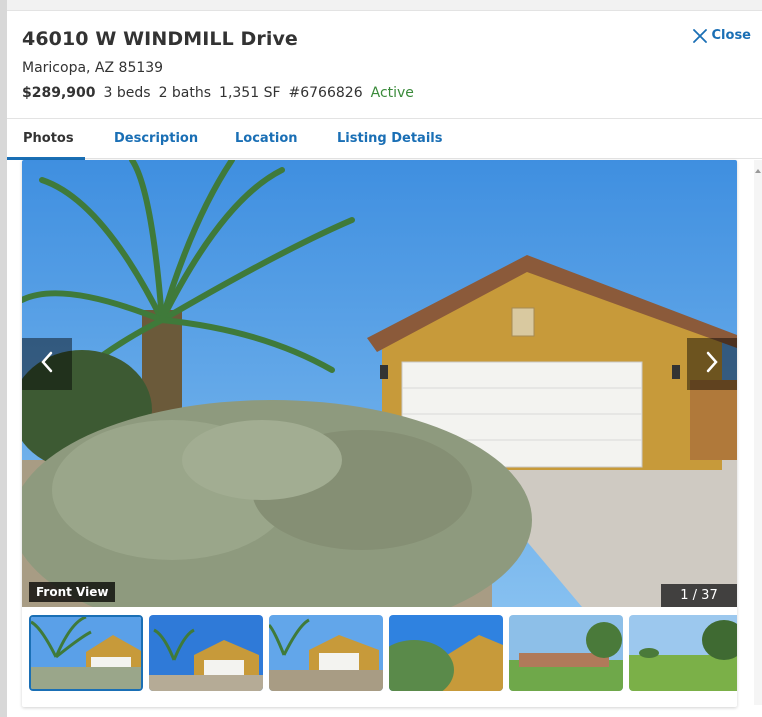 The width and height of the screenshot is (762, 717). What do you see at coordinates (758, 432) in the screenshot?
I see `scrollbar` at bounding box center [758, 432].